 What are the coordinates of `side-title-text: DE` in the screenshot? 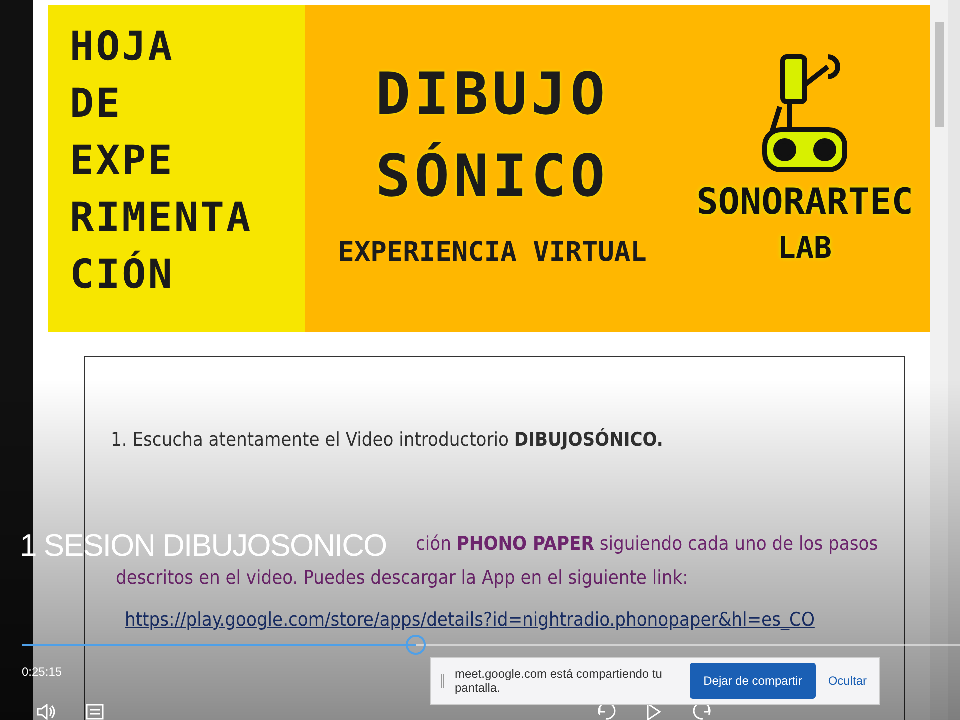 It's located at (97, 104).